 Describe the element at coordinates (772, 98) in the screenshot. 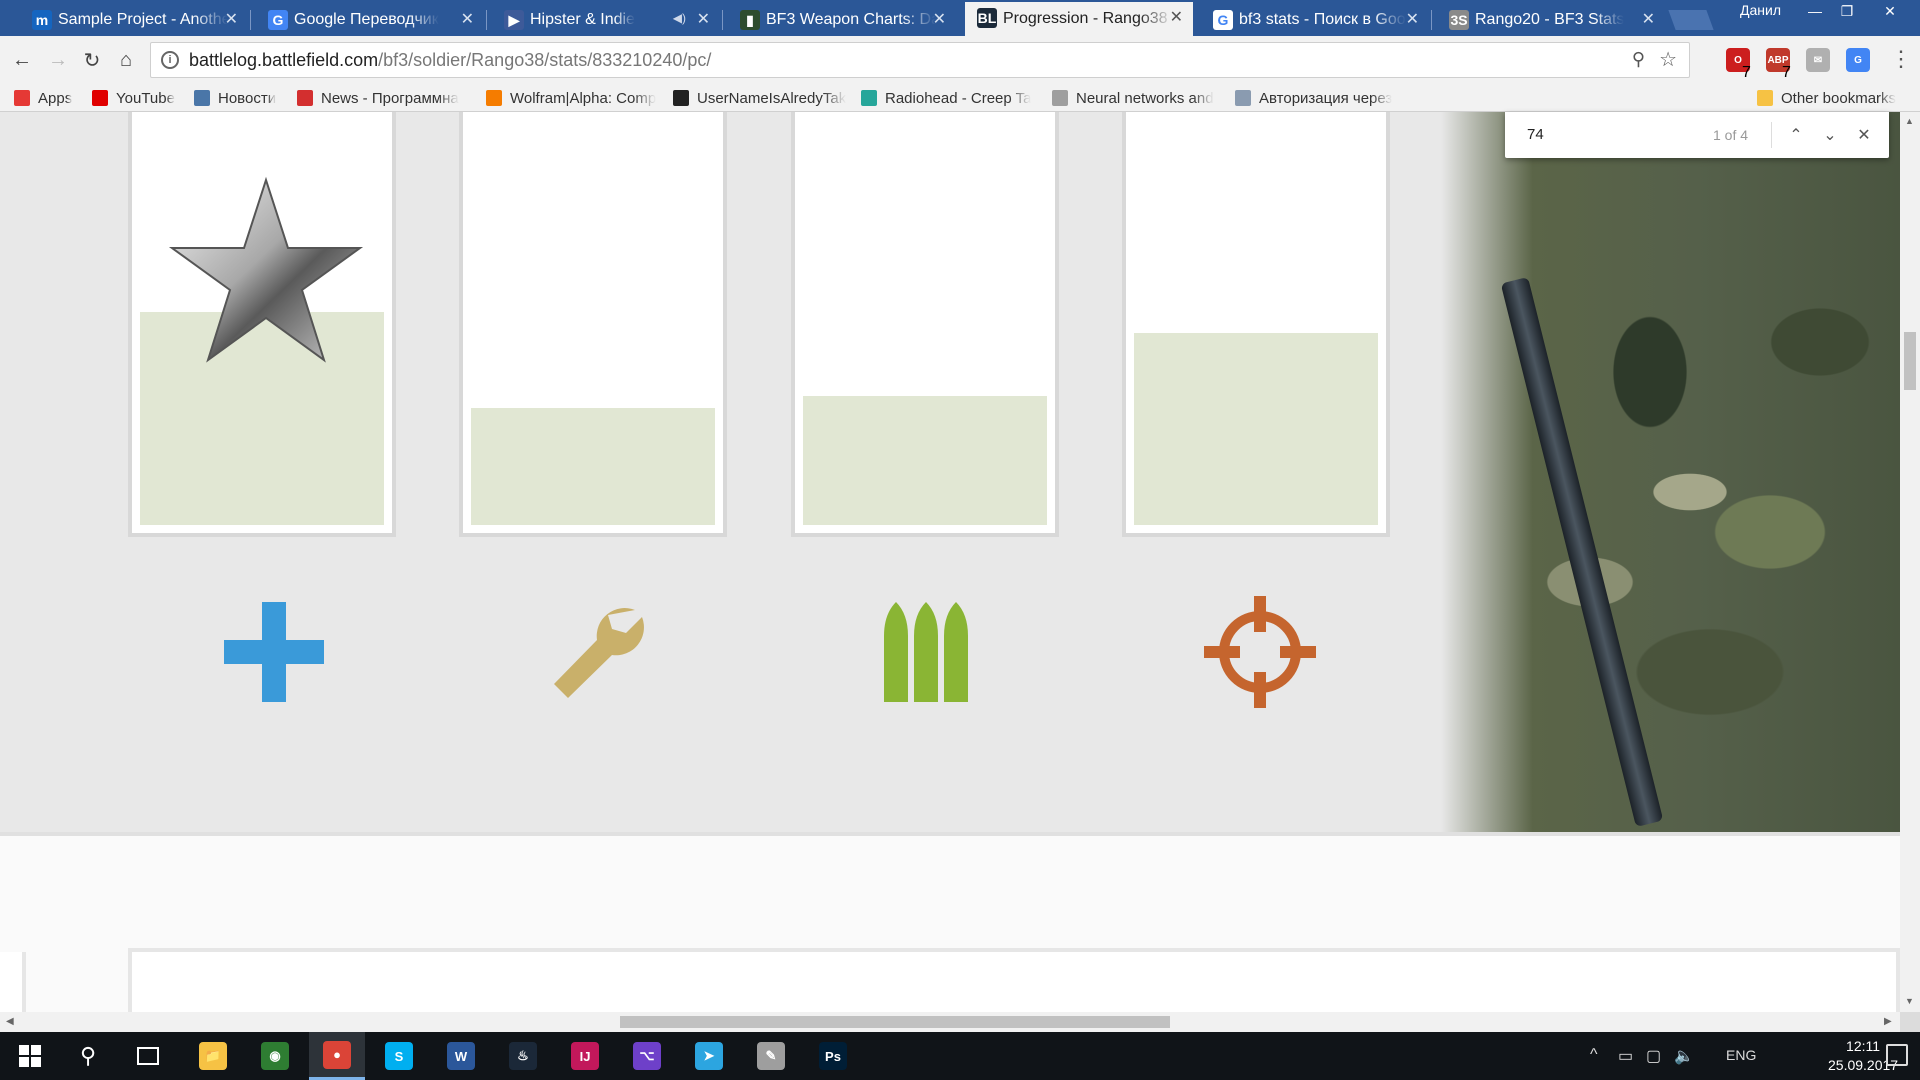

I see `bookmark-label: UserNameIsAlredyTak` at that location.